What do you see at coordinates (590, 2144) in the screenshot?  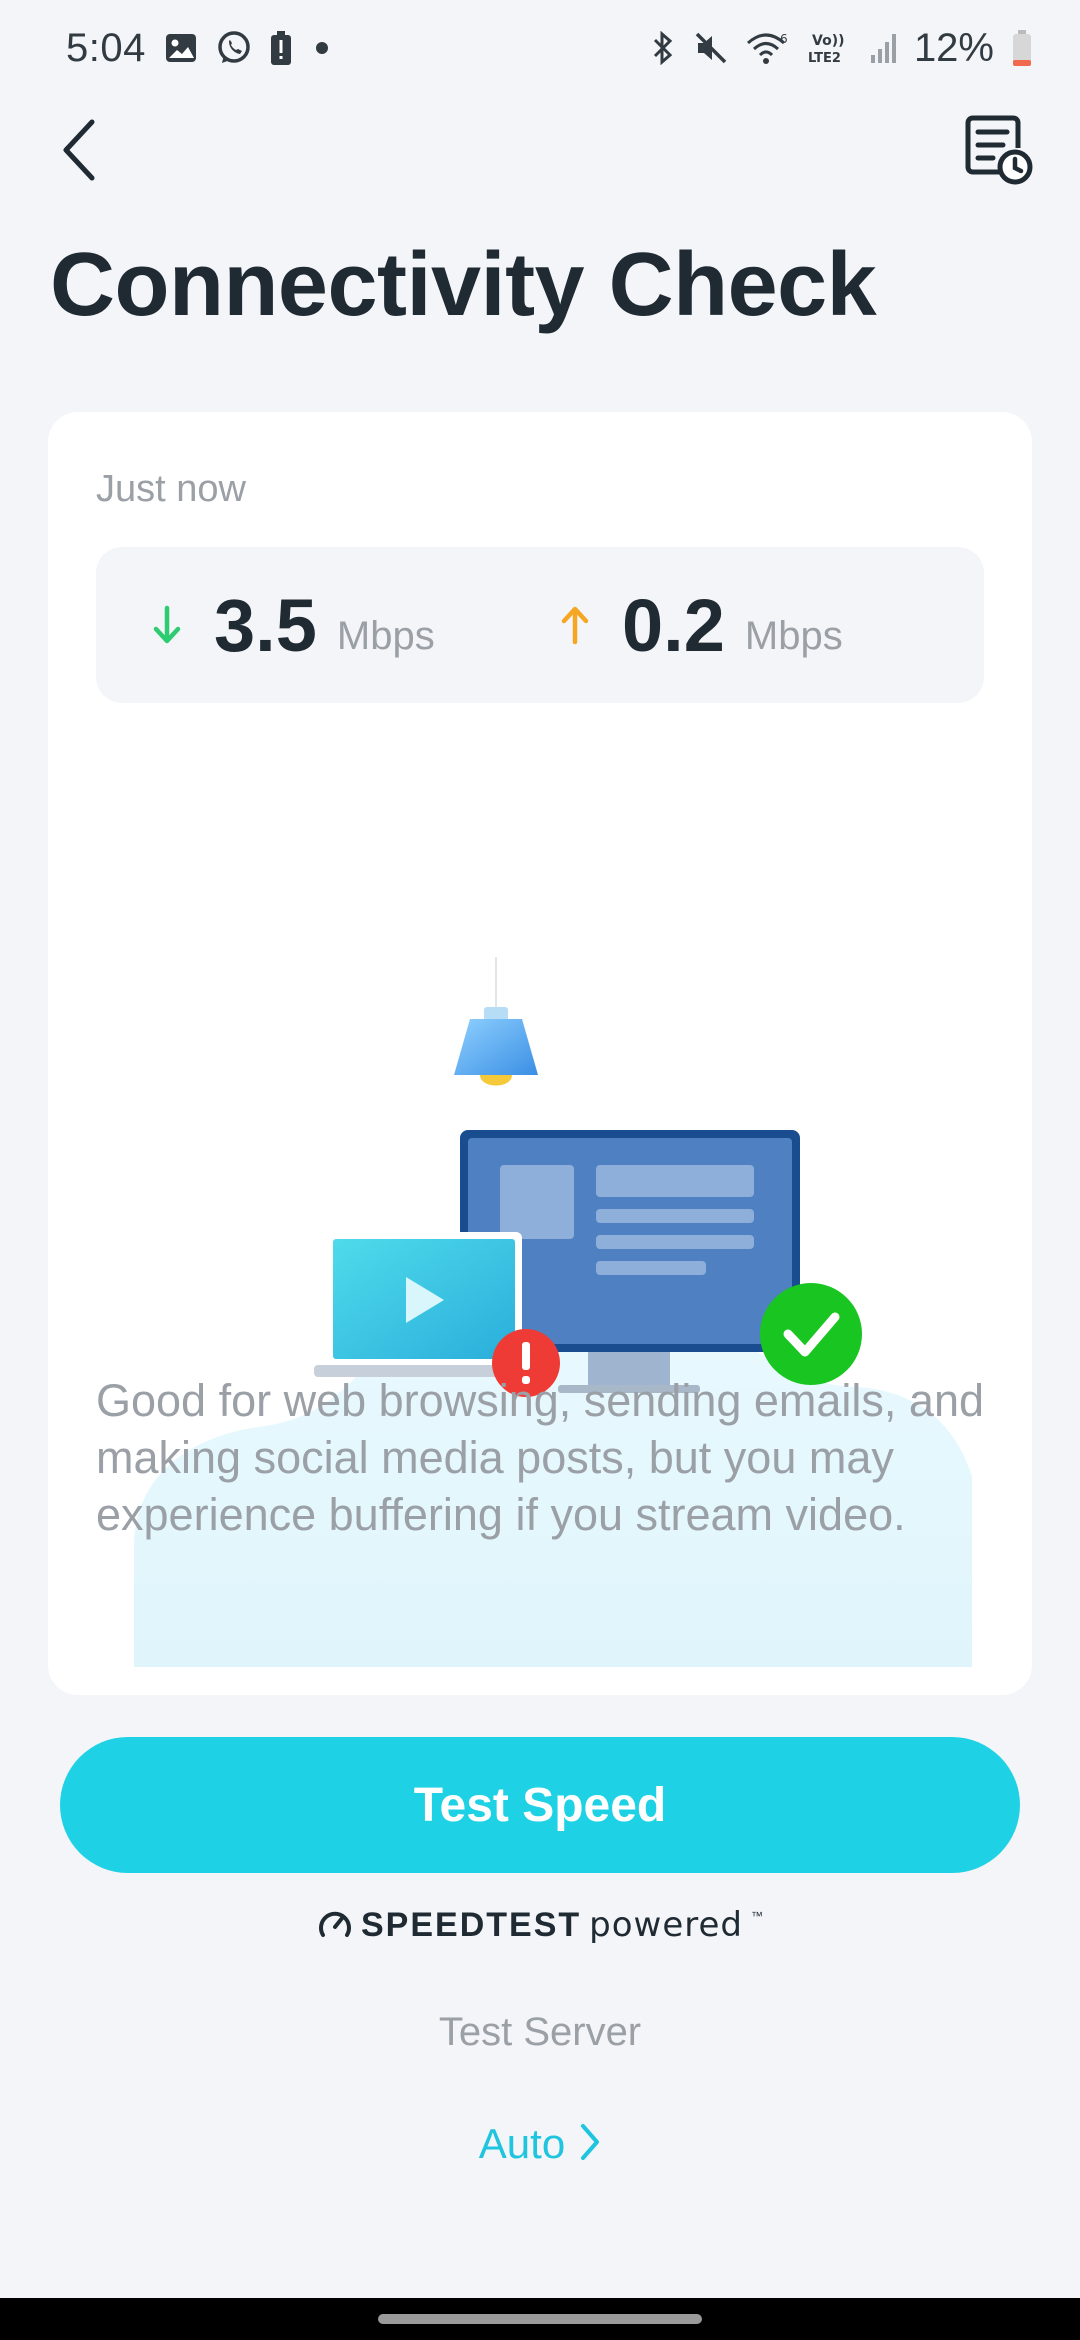 I see `chevron-right-icon` at bounding box center [590, 2144].